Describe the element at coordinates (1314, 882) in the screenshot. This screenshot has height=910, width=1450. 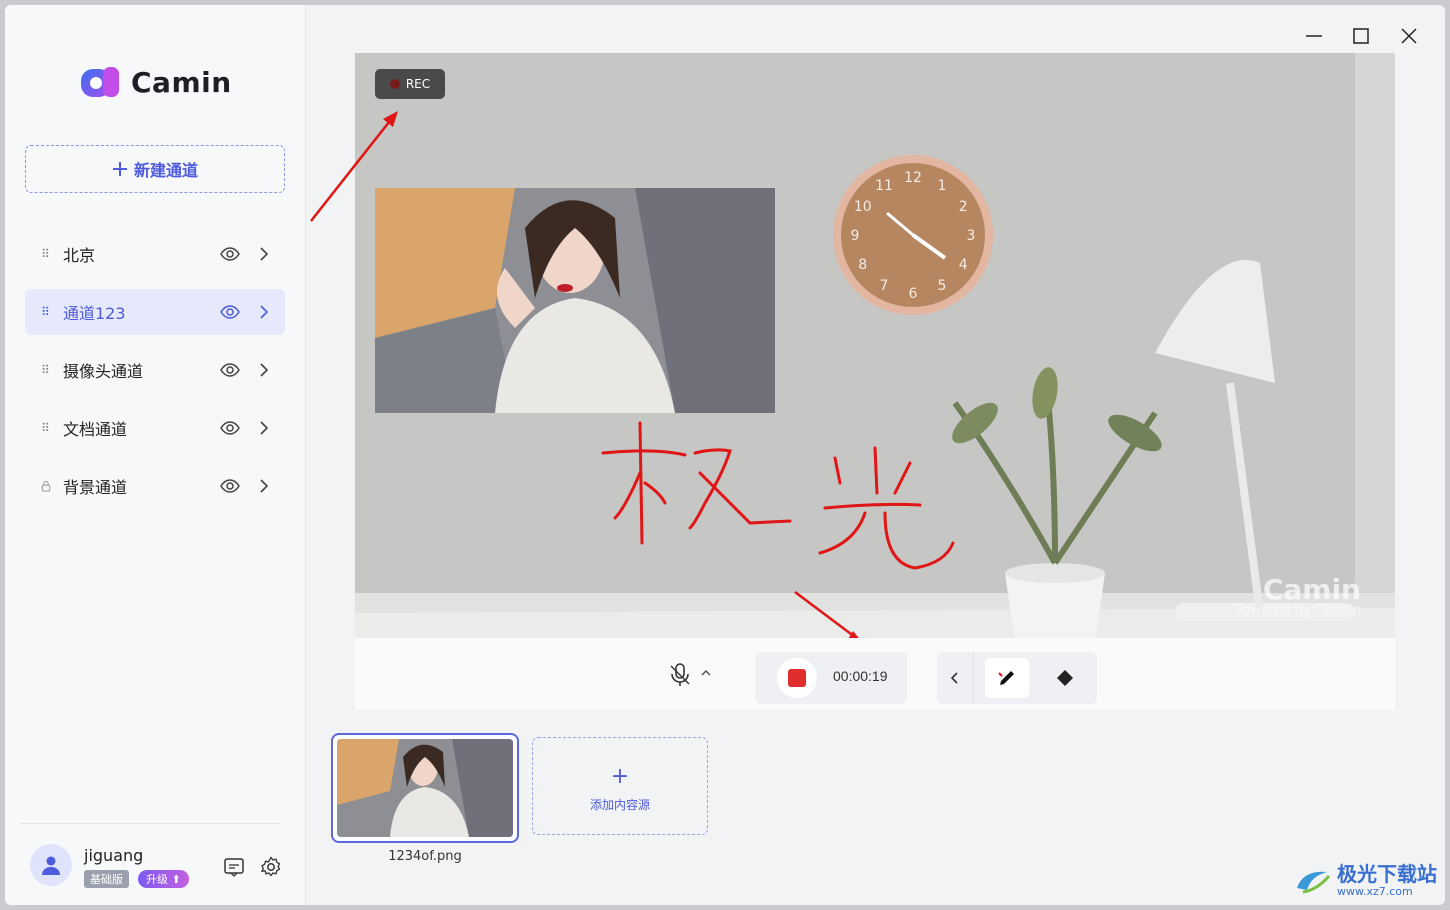
I see `site-logo-icon` at that location.